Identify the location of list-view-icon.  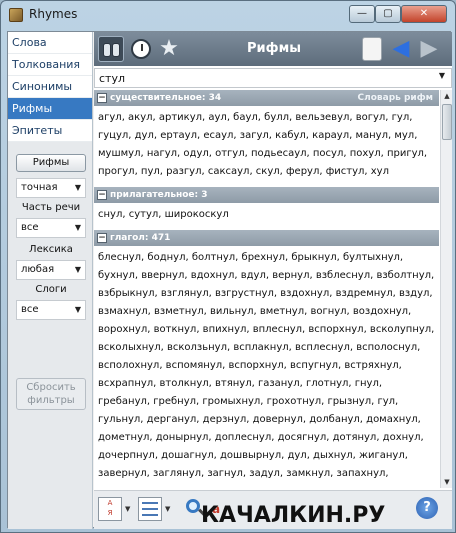
(150, 509).